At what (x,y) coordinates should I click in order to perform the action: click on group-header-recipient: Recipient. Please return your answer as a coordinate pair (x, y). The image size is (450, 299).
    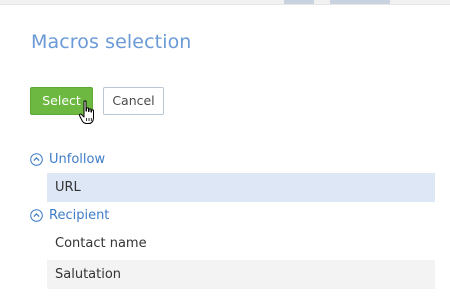
    Looking at the image, I should click on (69, 215).